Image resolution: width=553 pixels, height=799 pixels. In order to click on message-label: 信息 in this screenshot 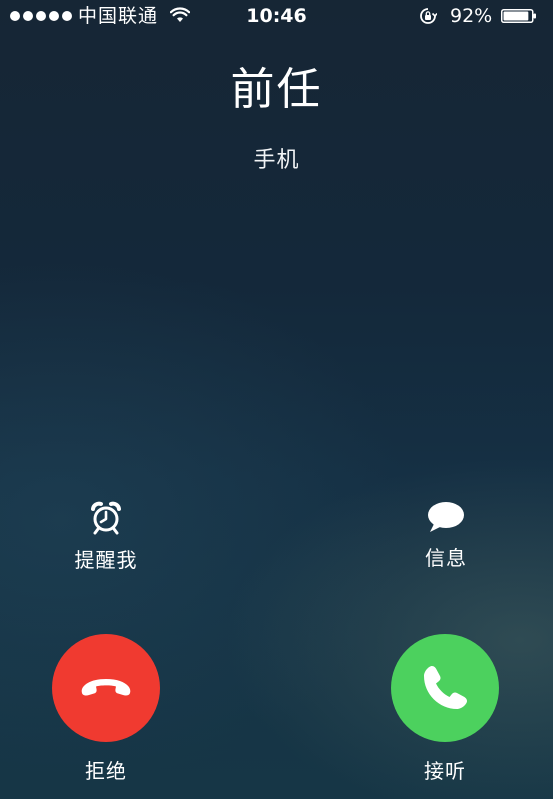, I will do `click(446, 558)`.